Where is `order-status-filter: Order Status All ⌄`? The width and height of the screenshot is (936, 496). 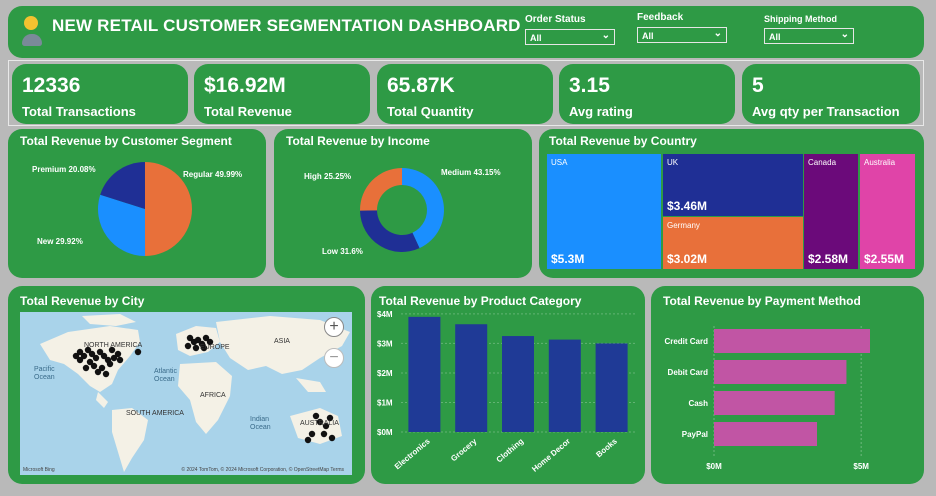 order-status-filter: Order Status All ⌄ is located at coordinates (570, 29).